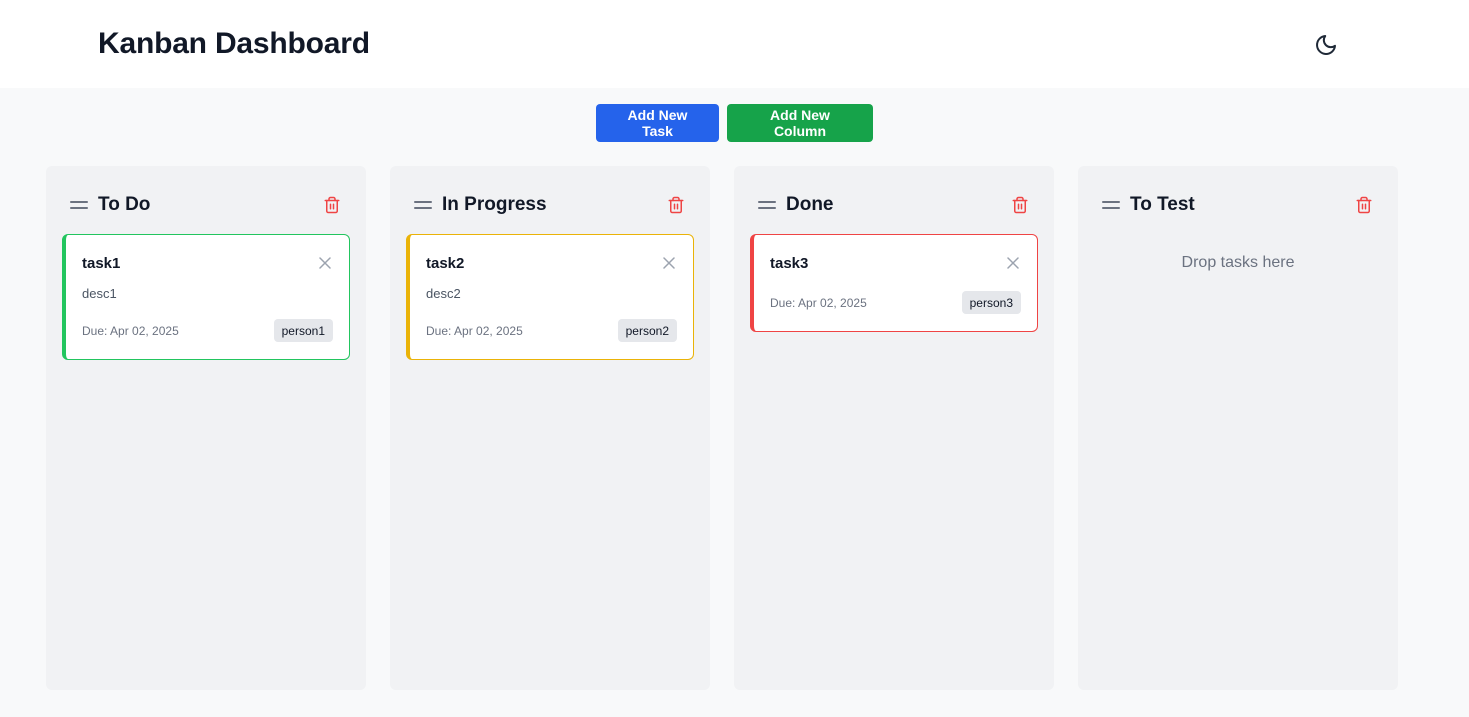 The height and width of the screenshot is (717, 1469). I want to click on add-new-column-button: Add New Column, so click(800, 123).